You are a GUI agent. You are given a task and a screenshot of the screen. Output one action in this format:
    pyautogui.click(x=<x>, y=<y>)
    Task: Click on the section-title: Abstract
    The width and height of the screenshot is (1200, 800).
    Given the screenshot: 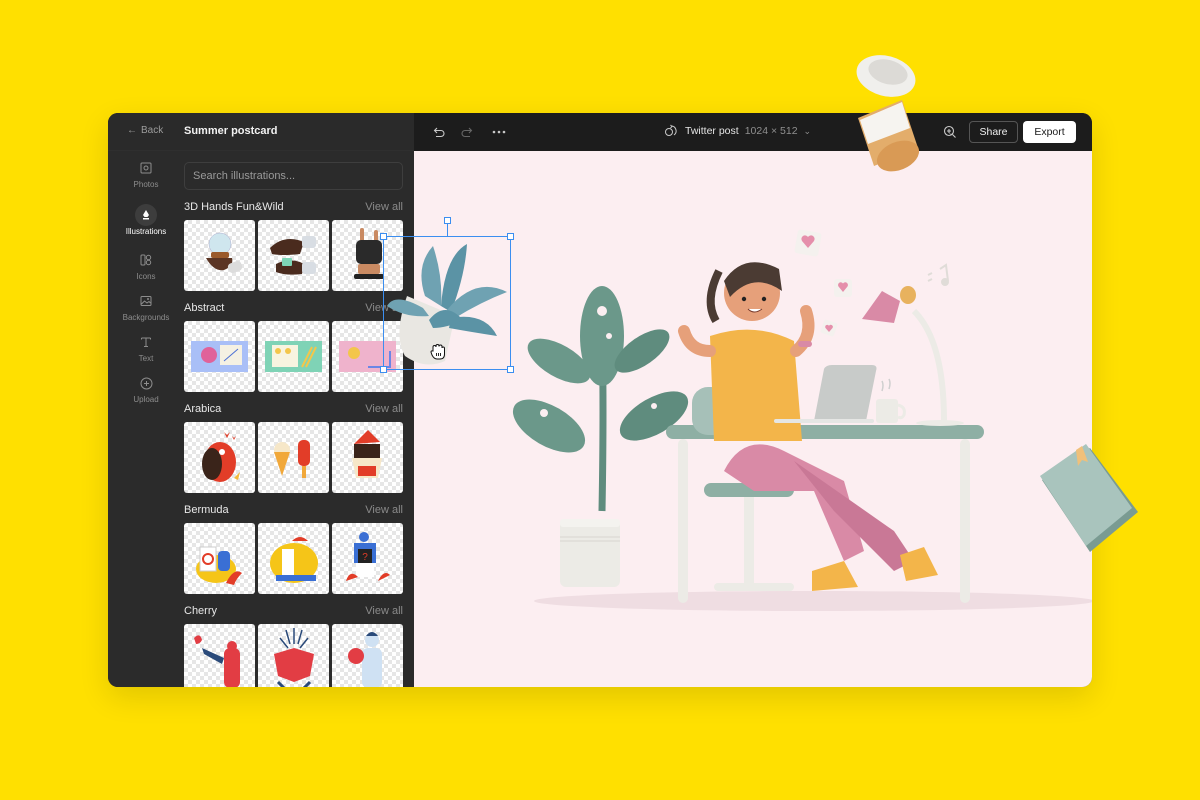 What is the action you would take?
    pyautogui.click(x=204, y=308)
    